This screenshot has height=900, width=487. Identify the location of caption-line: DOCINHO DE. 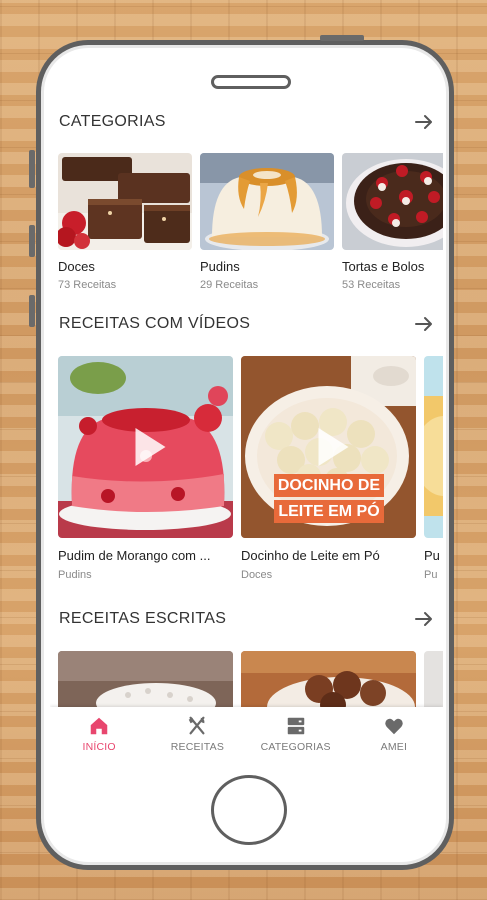
(329, 485).